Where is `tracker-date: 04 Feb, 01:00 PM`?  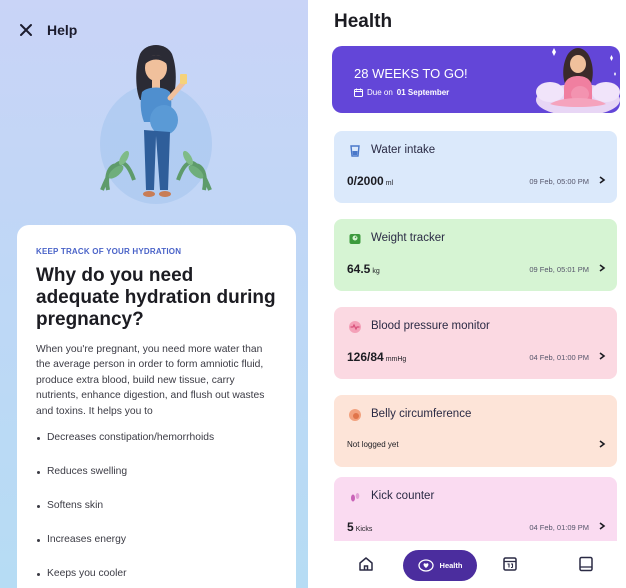 tracker-date: 04 Feb, 01:00 PM is located at coordinates (559, 357).